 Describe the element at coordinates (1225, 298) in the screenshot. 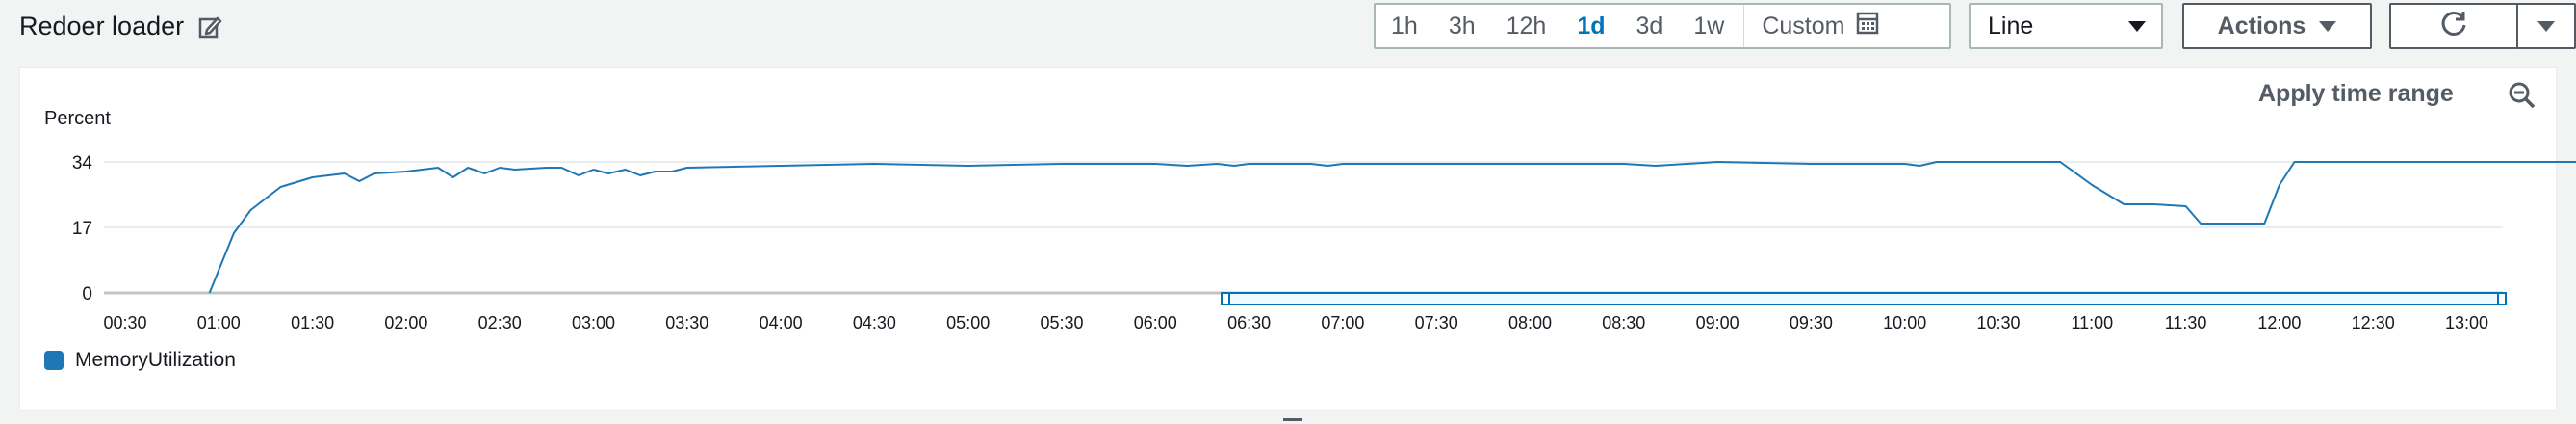

I see `brush-handle-left` at that location.